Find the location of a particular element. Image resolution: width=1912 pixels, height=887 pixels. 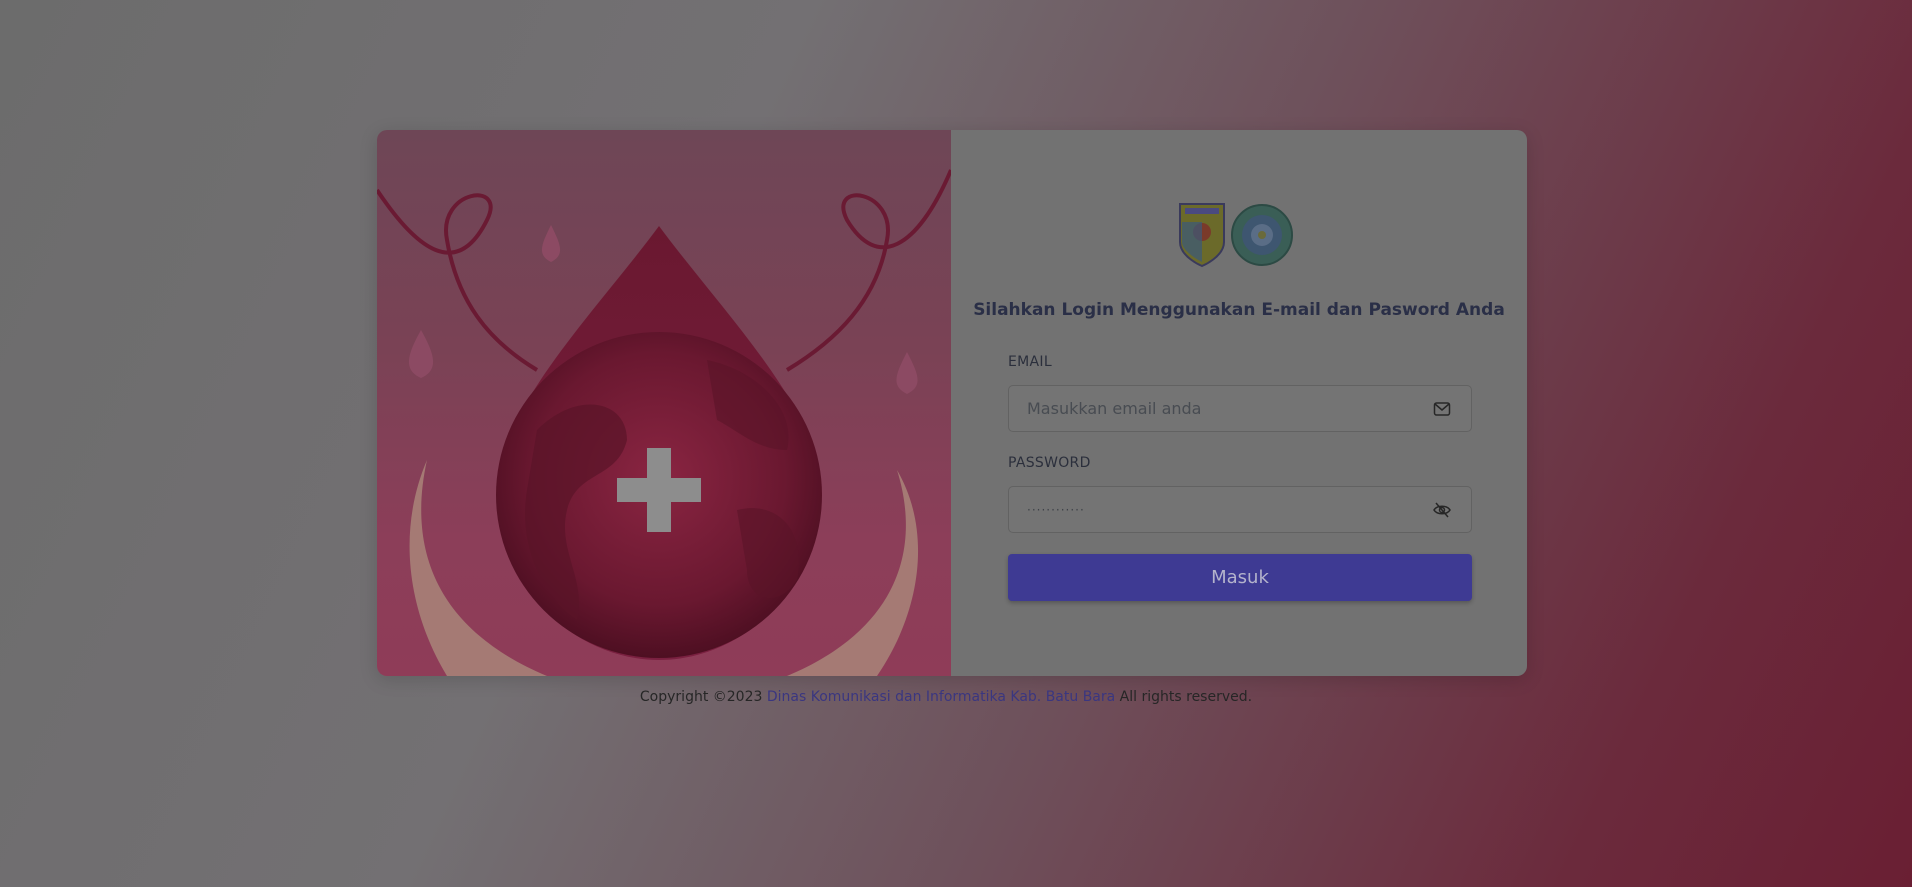

footer-prefix: Copyright ©2023 is located at coordinates (701, 697).